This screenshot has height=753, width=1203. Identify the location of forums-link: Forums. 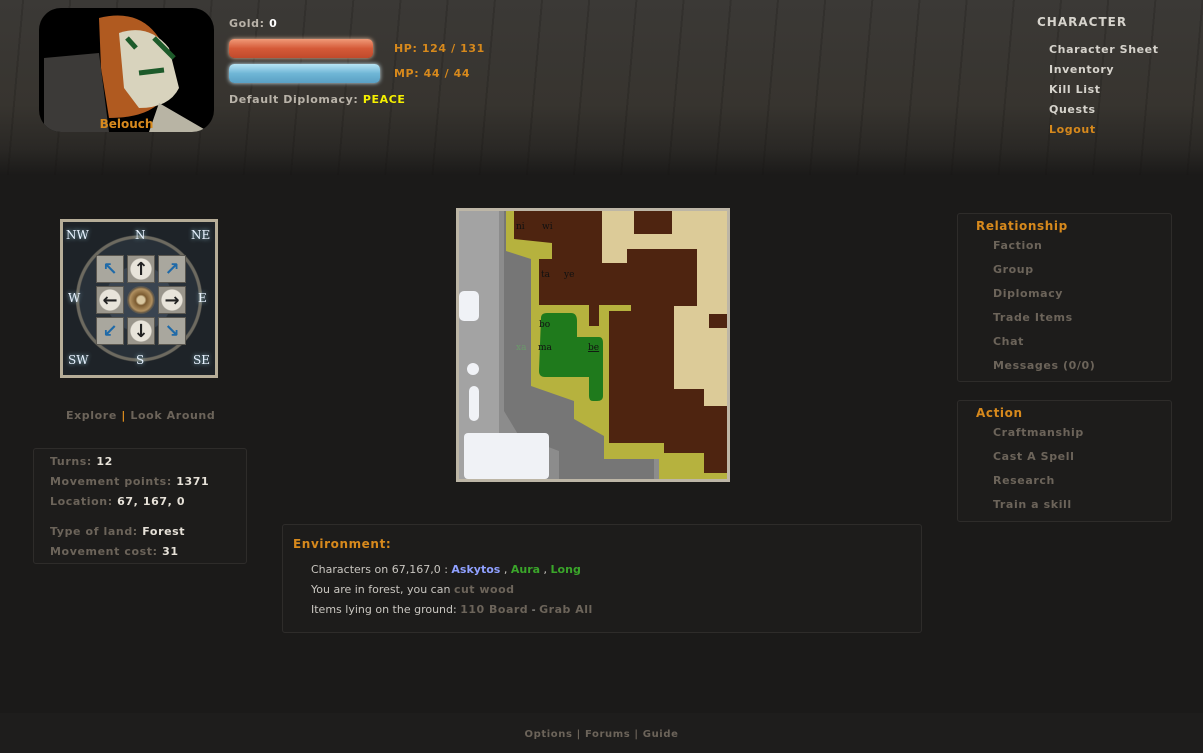
(607, 734).